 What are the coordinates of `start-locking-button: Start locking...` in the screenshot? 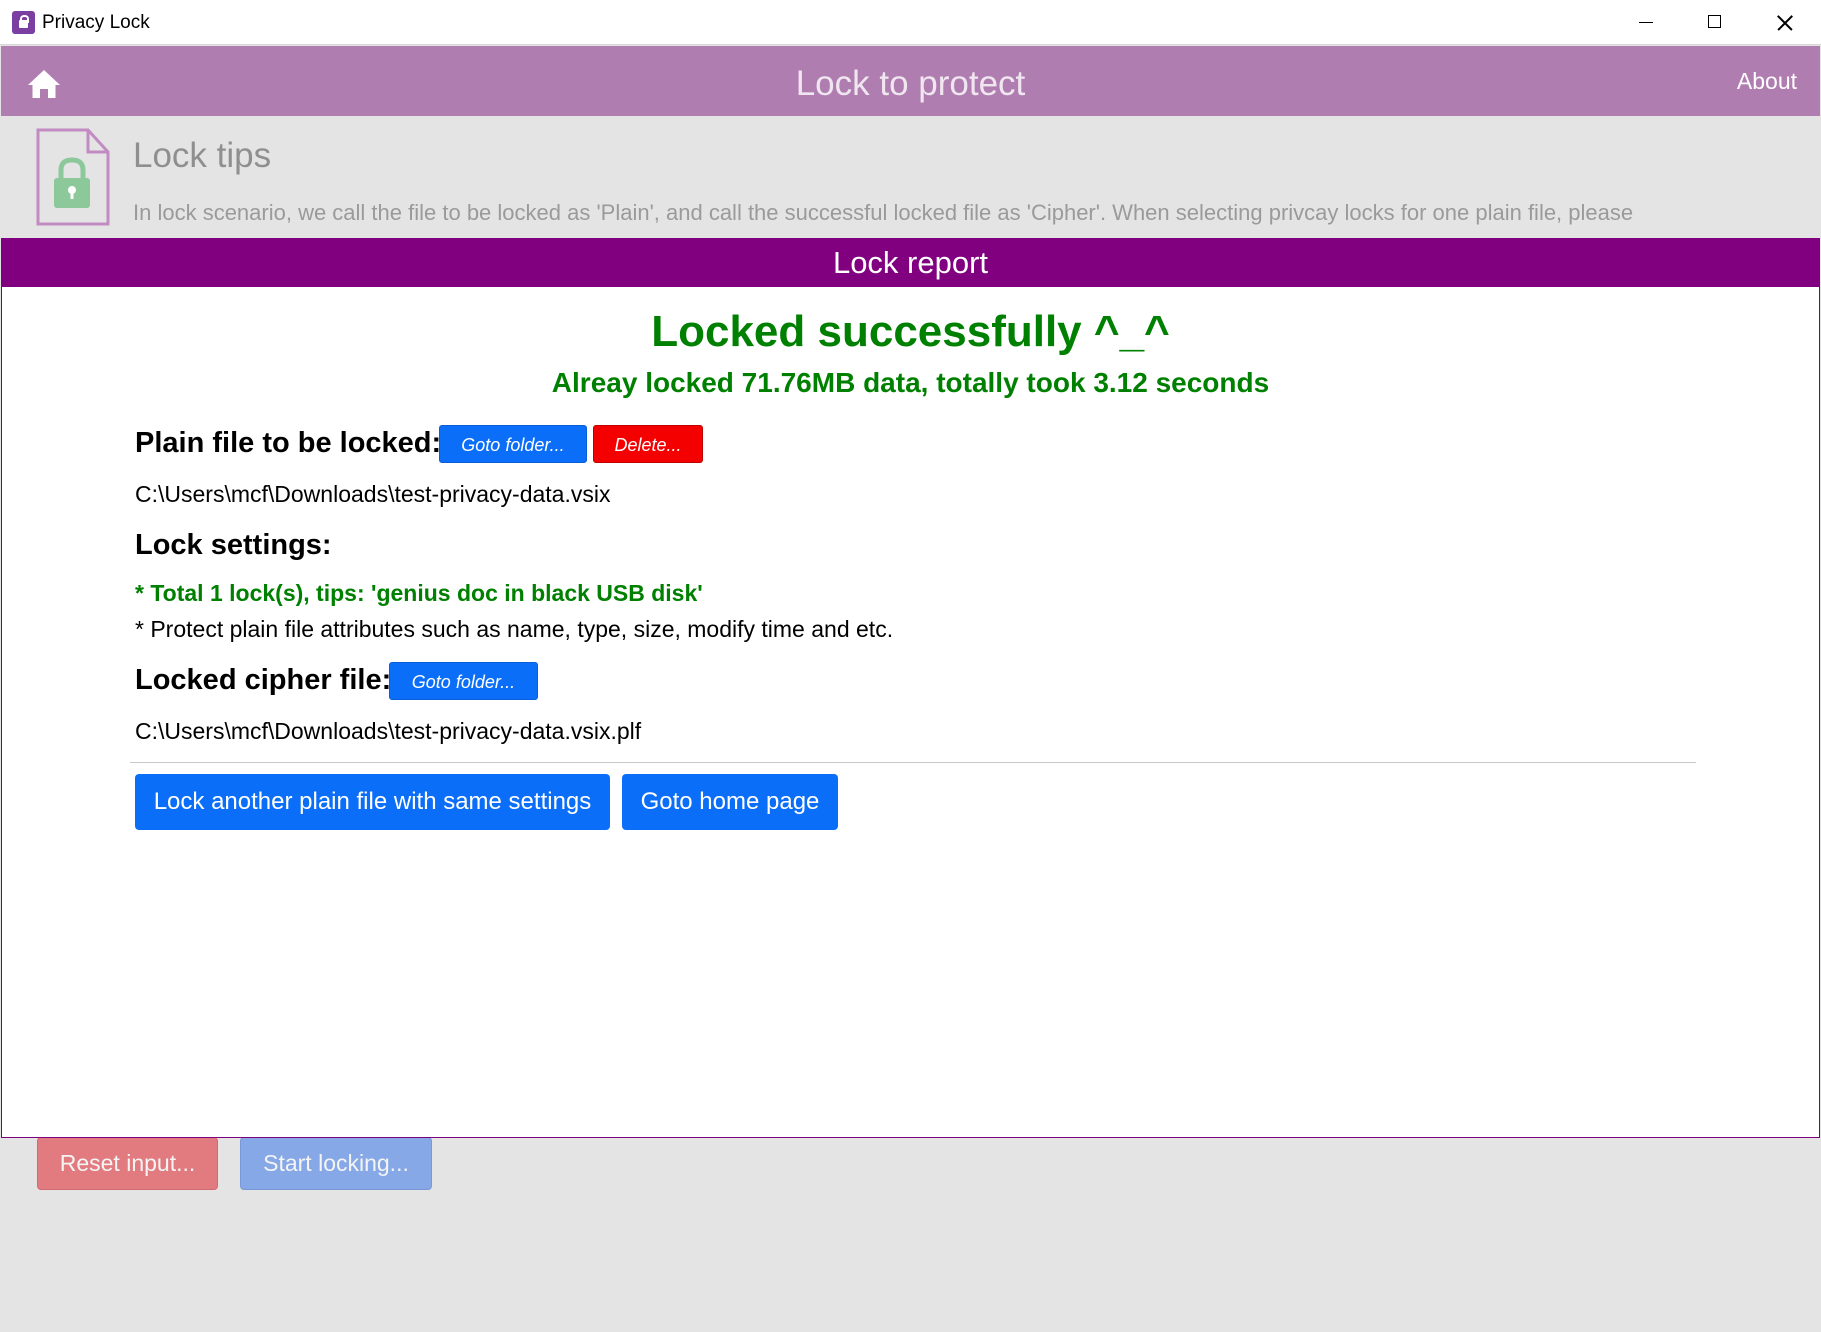 It's located at (336, 1163).